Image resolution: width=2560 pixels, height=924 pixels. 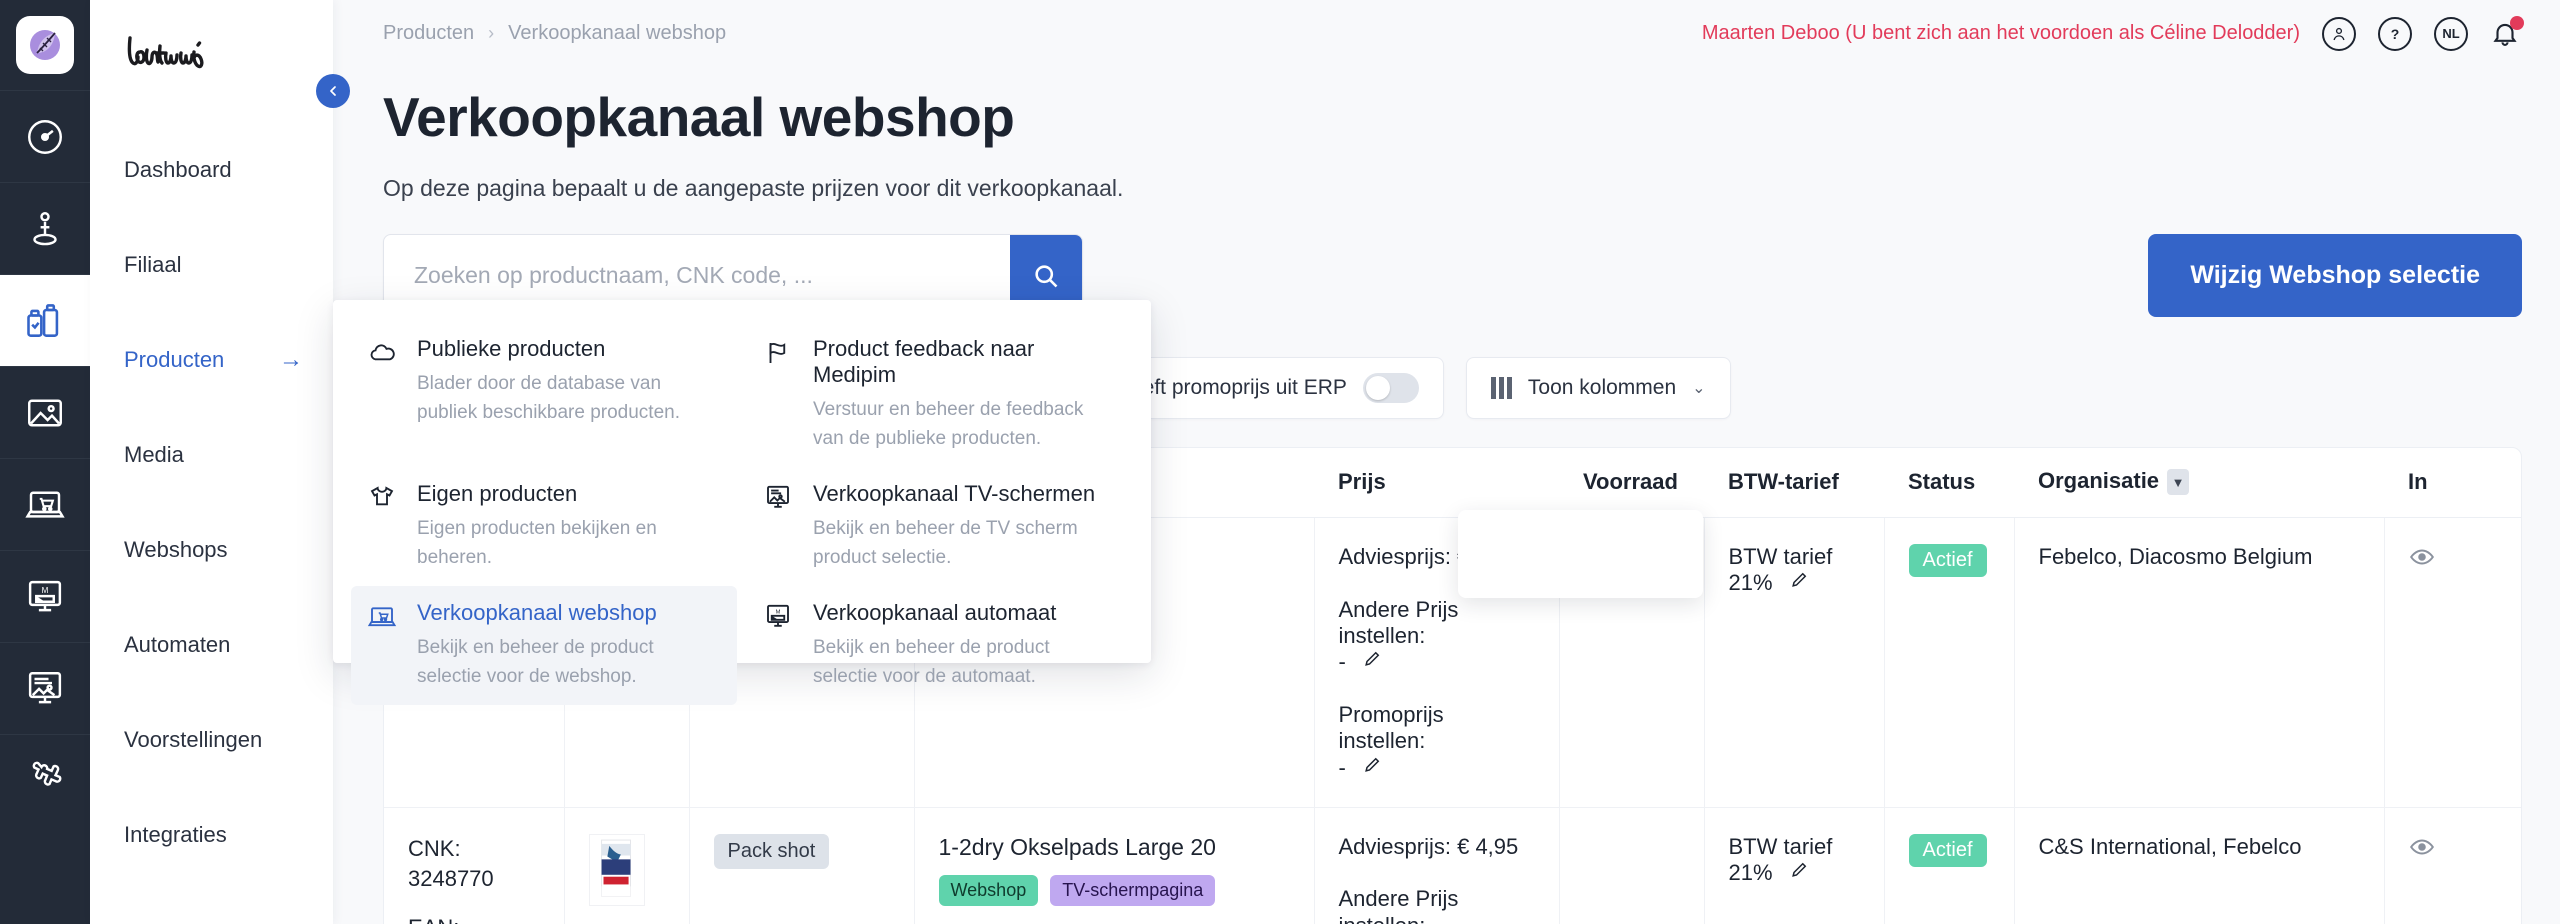 What do you see at coordinates (474, 918) in the screenshot?
I see `ean-label: EAN:` at bounding box center [474, 918].